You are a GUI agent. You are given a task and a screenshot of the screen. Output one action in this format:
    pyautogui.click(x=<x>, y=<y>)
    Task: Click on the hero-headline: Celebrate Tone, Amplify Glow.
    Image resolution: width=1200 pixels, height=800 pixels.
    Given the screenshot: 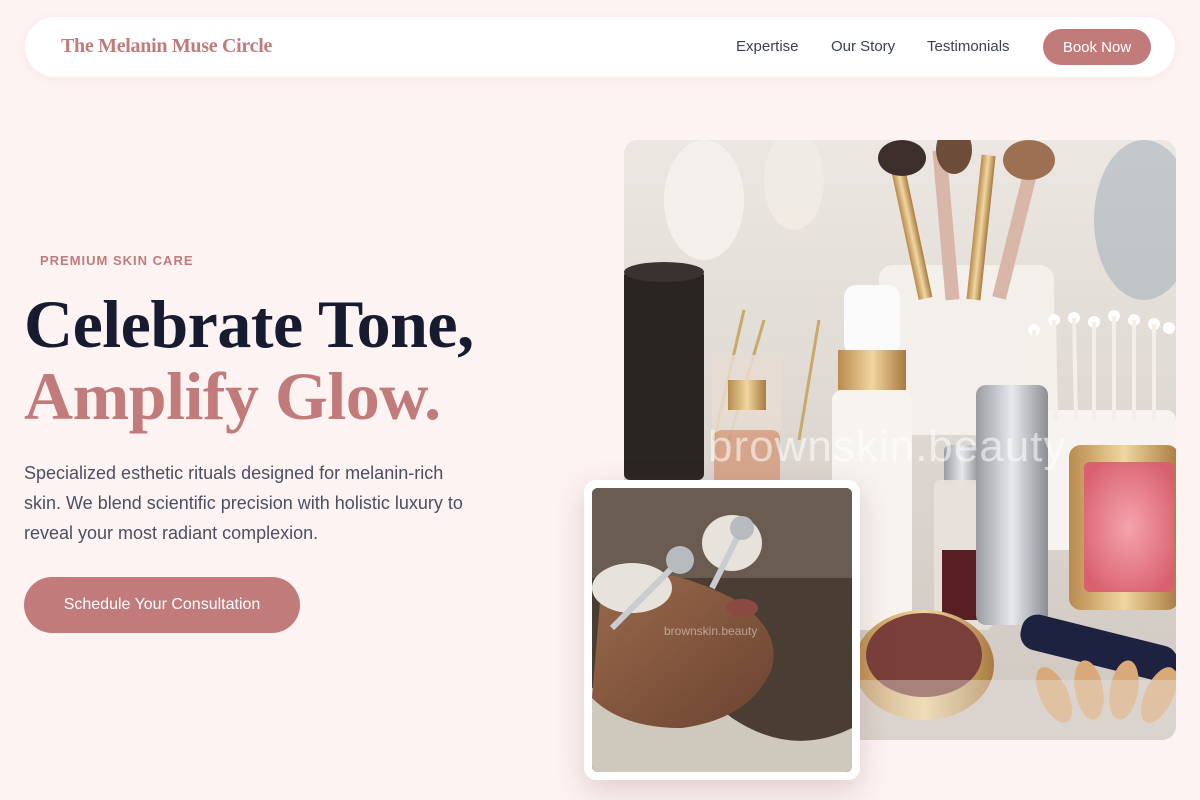 What is the action you would take?
    pyautogui.click(x=249, y=360)
    